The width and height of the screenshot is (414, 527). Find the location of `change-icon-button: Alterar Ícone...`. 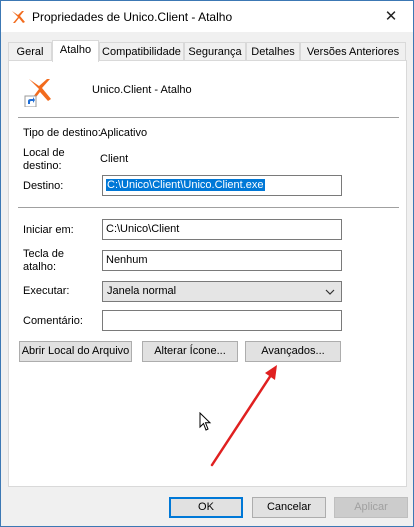

change-icon-button: Alterar Ícone... is located at coordinates (190, 351).